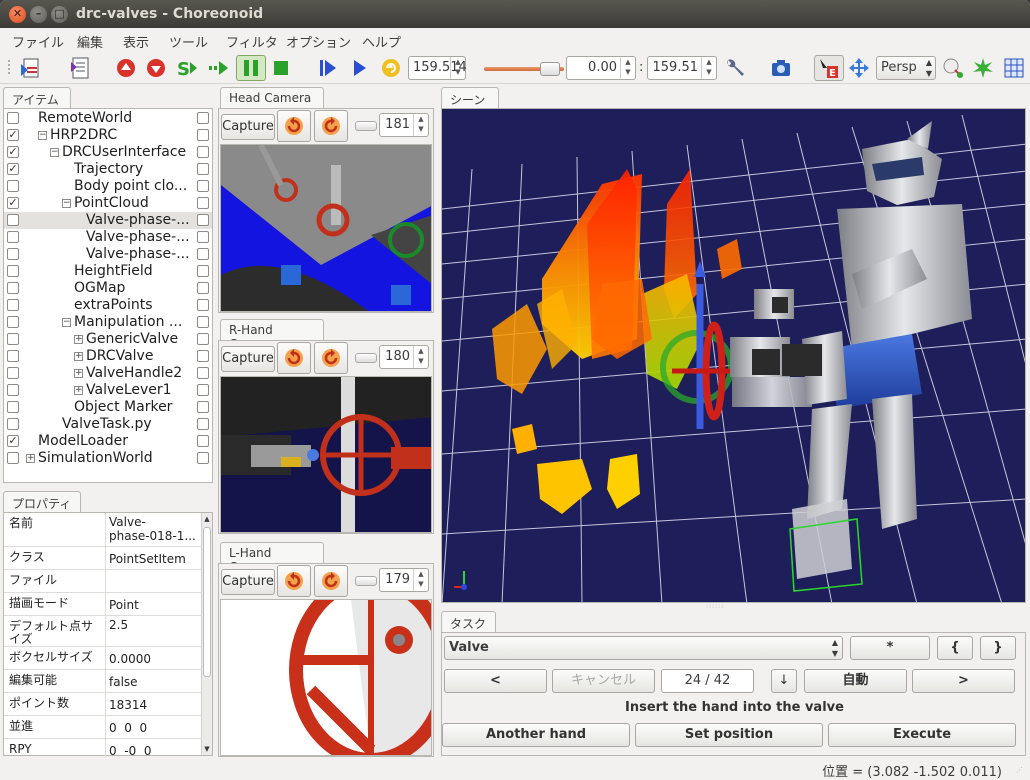 The width and height of the screenshot is (1030, 780). Describe the element at coordinates (729, 735) in the screenshot. I see `set-position-button: Set position` at that location.